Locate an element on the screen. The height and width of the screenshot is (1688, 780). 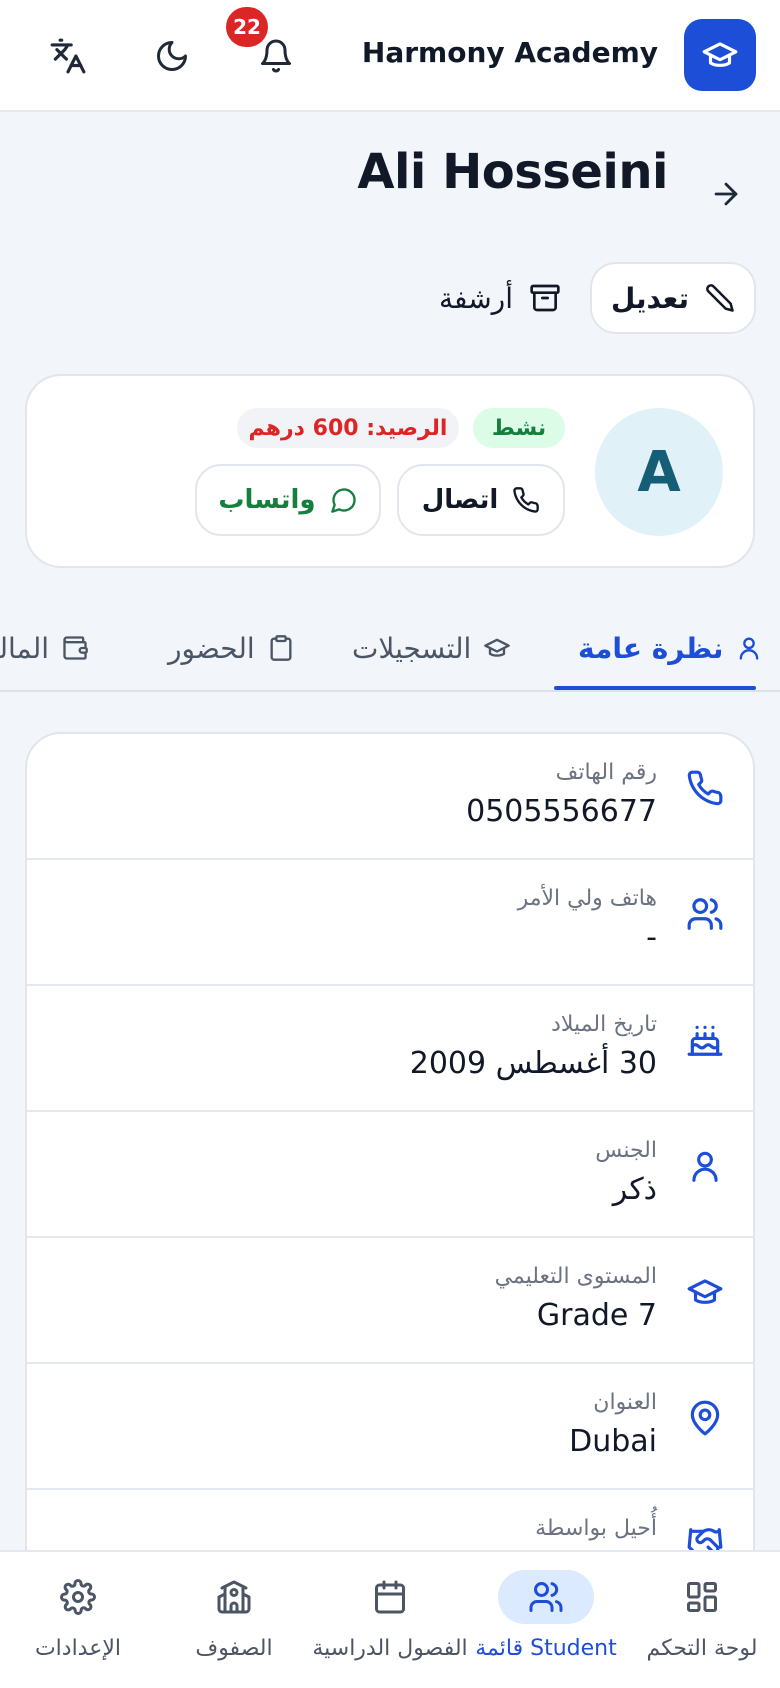
school-icon is located at coordinates (234, 1597).